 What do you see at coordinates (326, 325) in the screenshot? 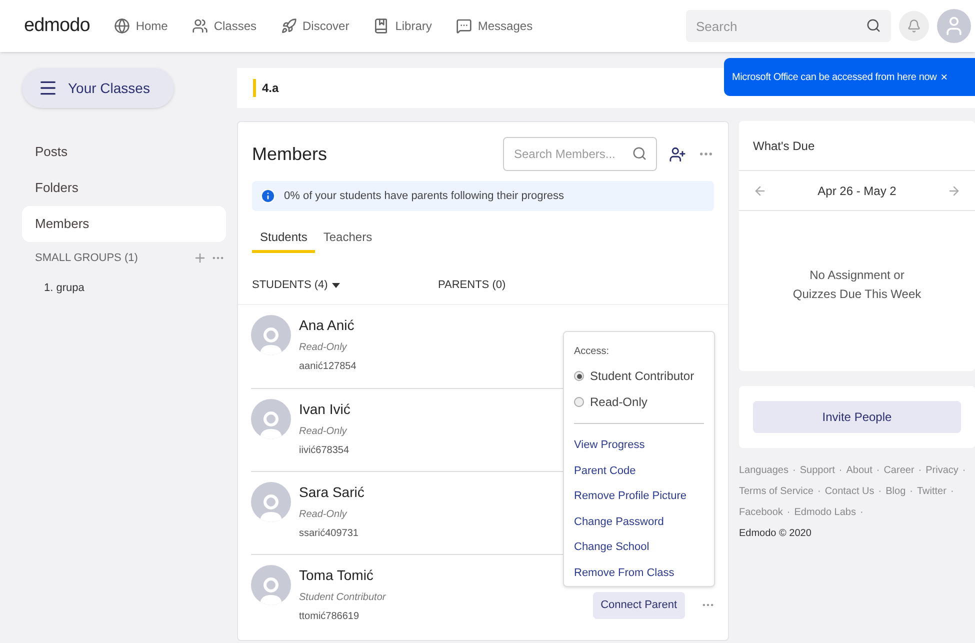
I see `member-name: Ana Anić` at bounding box center [326, 325].